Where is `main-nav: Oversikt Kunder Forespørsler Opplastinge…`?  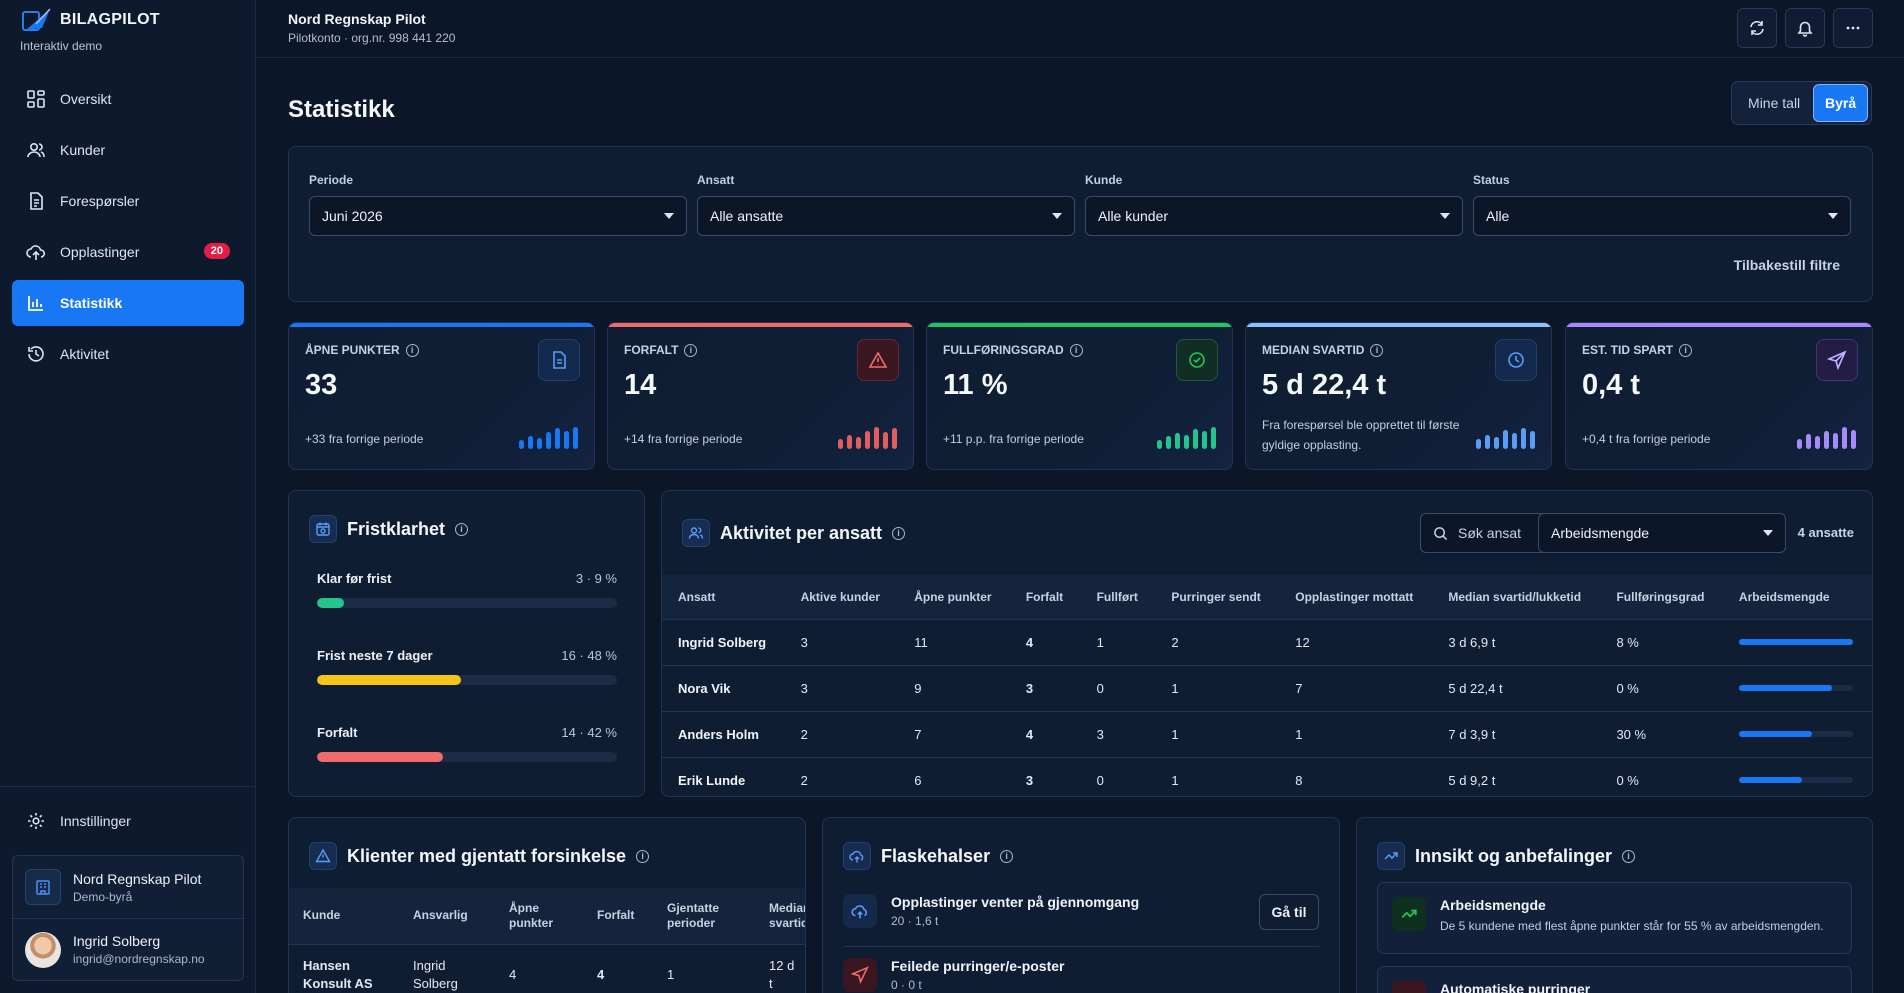 main-nav: Oversikt Kunder Forespørsler Opplastinge… is located at coordinates (128, 229).